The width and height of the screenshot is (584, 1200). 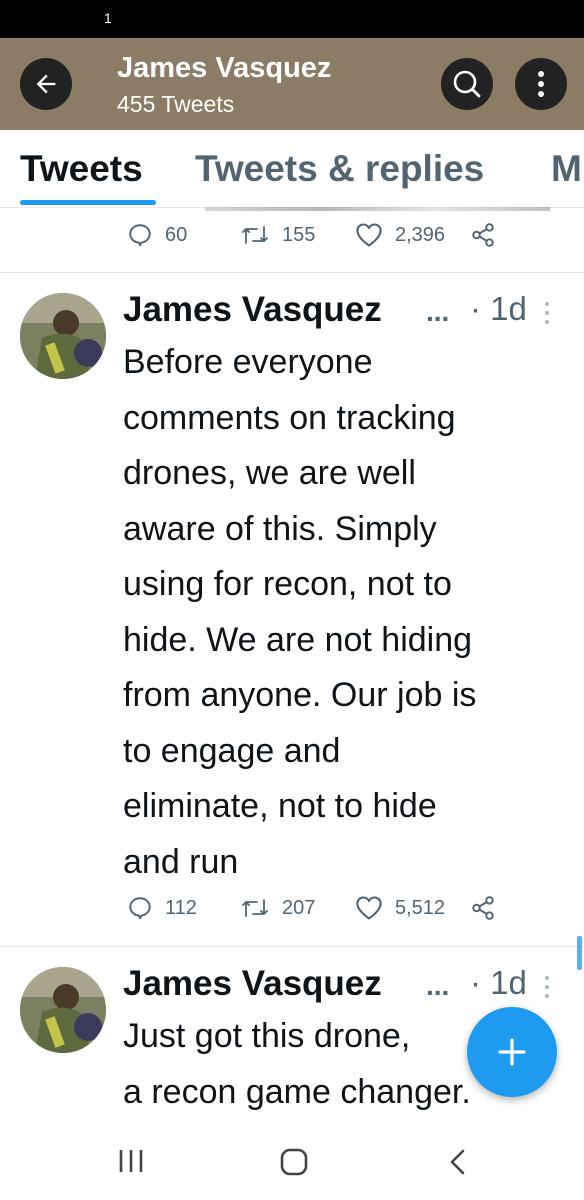 What do you see at coordinates (224, 68) in the screenshot?
I see `profile-name: James Vasquez` at bounding box center [224, 68].